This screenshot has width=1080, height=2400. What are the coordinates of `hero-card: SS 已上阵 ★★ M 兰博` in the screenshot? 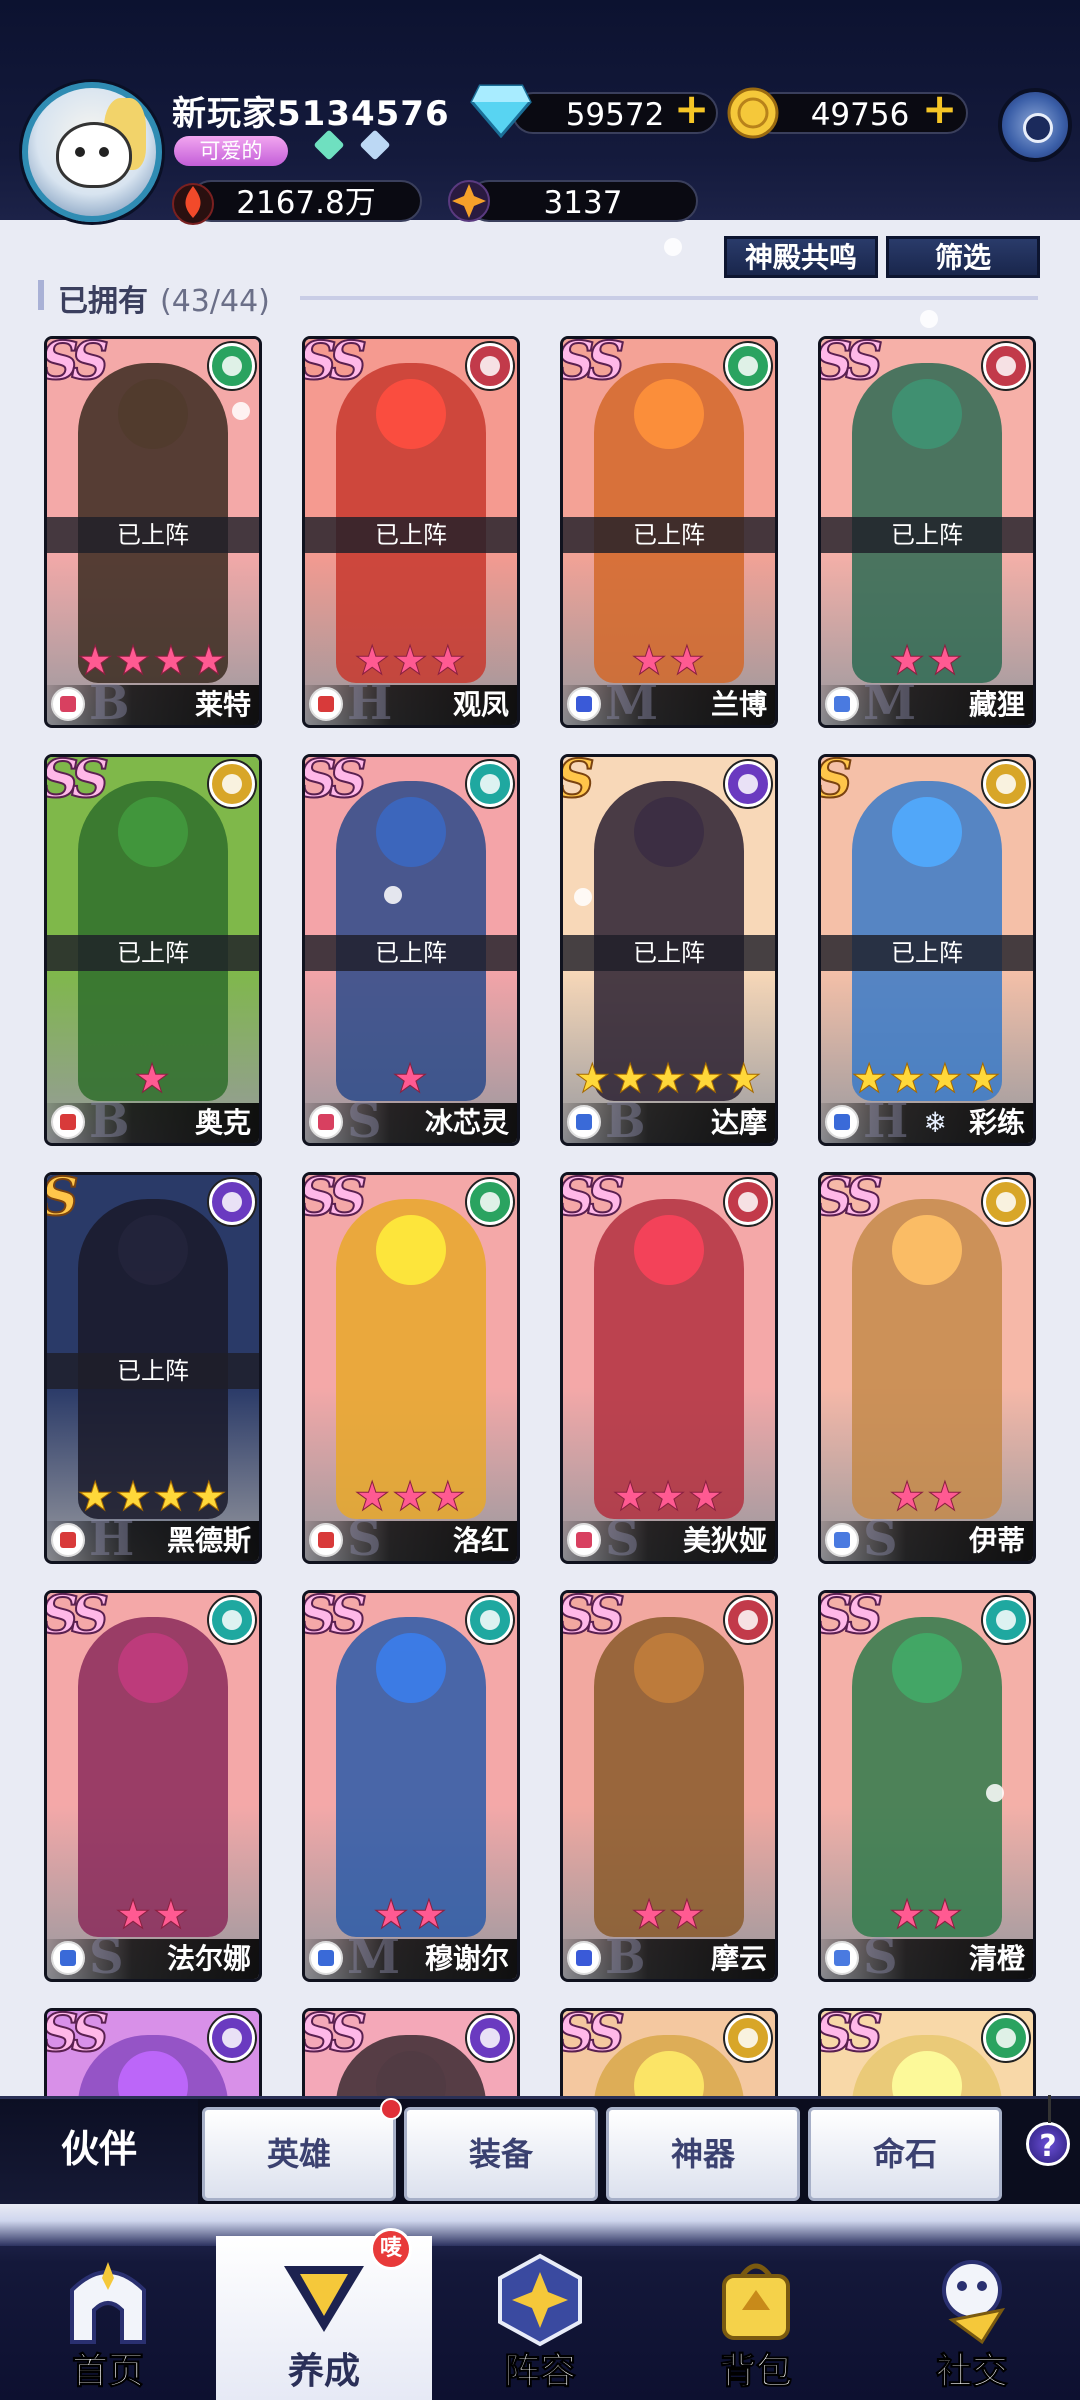 It's located at (669, 532).